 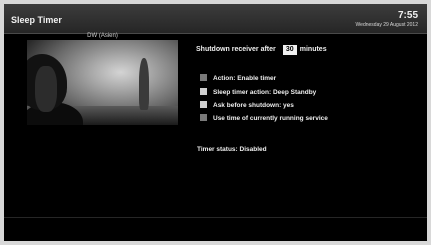 I want to click on option-label: Action: Enable timer, so click(x=245, y=78).